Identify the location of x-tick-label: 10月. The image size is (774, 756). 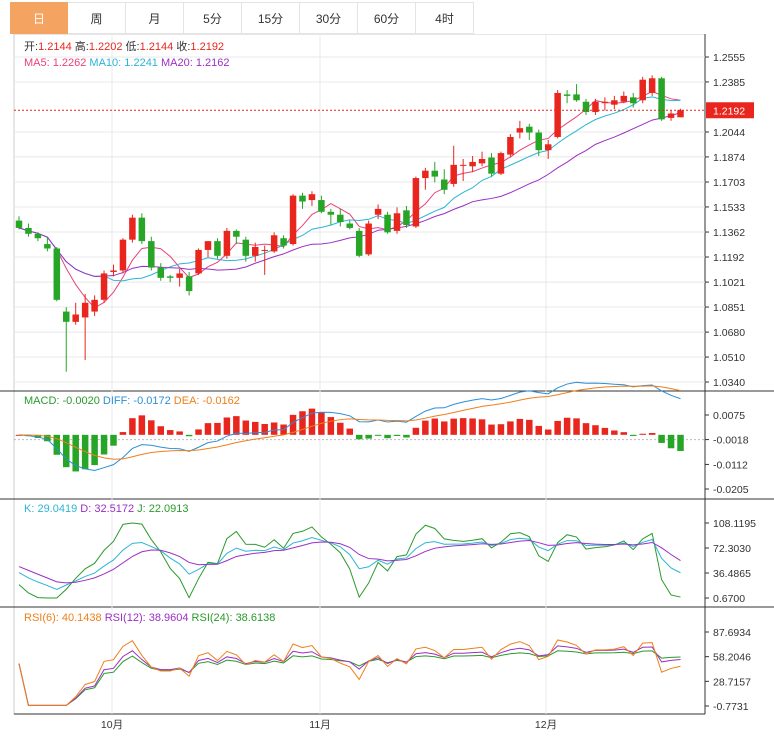
(112, 725).